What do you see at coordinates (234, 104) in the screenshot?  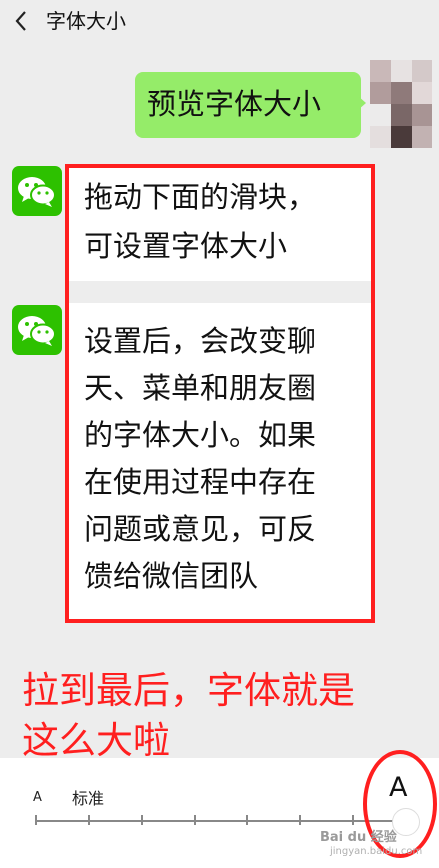 I see `outgoing-message-text: 预览字体大小` at bounding box center [234, 104].